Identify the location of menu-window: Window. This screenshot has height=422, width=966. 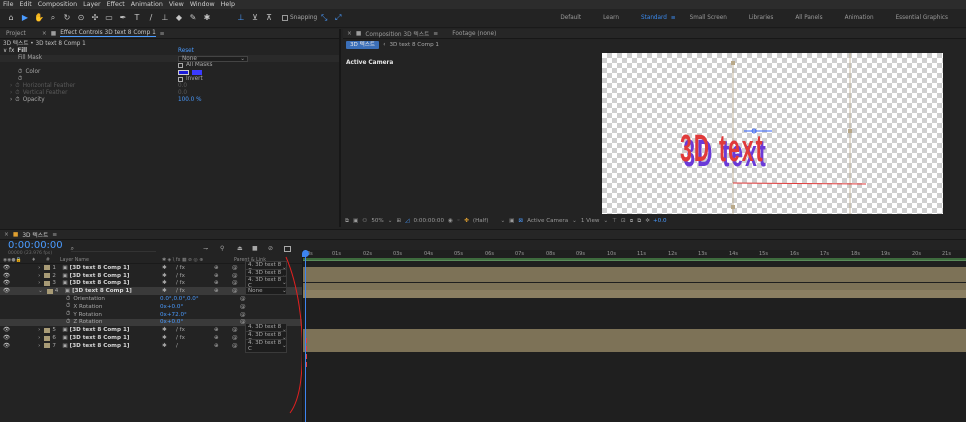
(202, 4).